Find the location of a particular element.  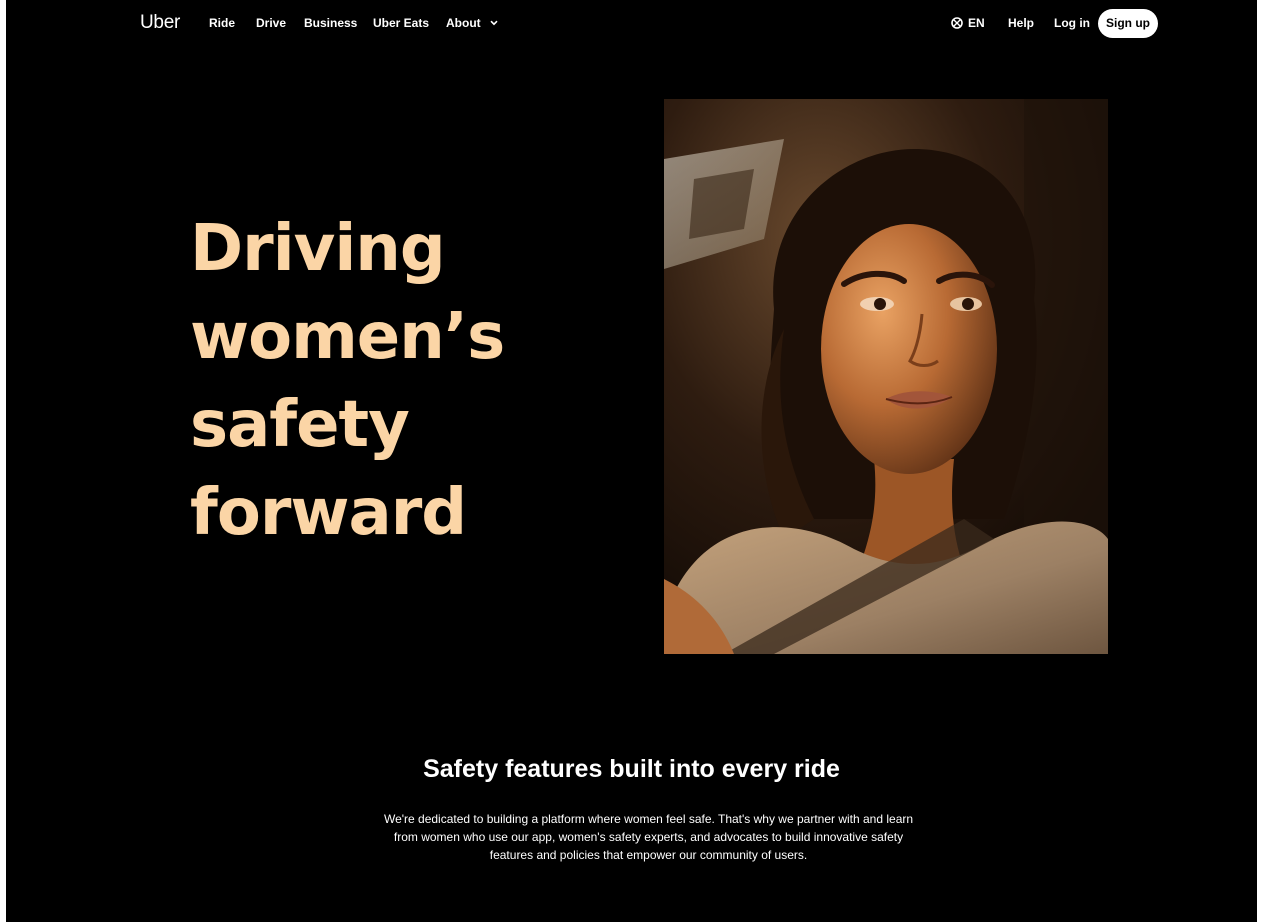

hero-title-line-1: Driving is located at coordinates (318, 249).